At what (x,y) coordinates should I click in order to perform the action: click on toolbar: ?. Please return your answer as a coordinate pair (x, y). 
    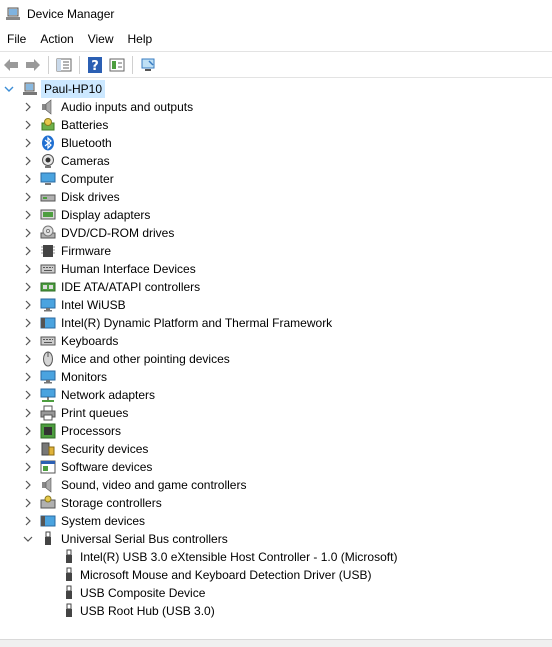
    Looking at the image, I should click on (276, 64).